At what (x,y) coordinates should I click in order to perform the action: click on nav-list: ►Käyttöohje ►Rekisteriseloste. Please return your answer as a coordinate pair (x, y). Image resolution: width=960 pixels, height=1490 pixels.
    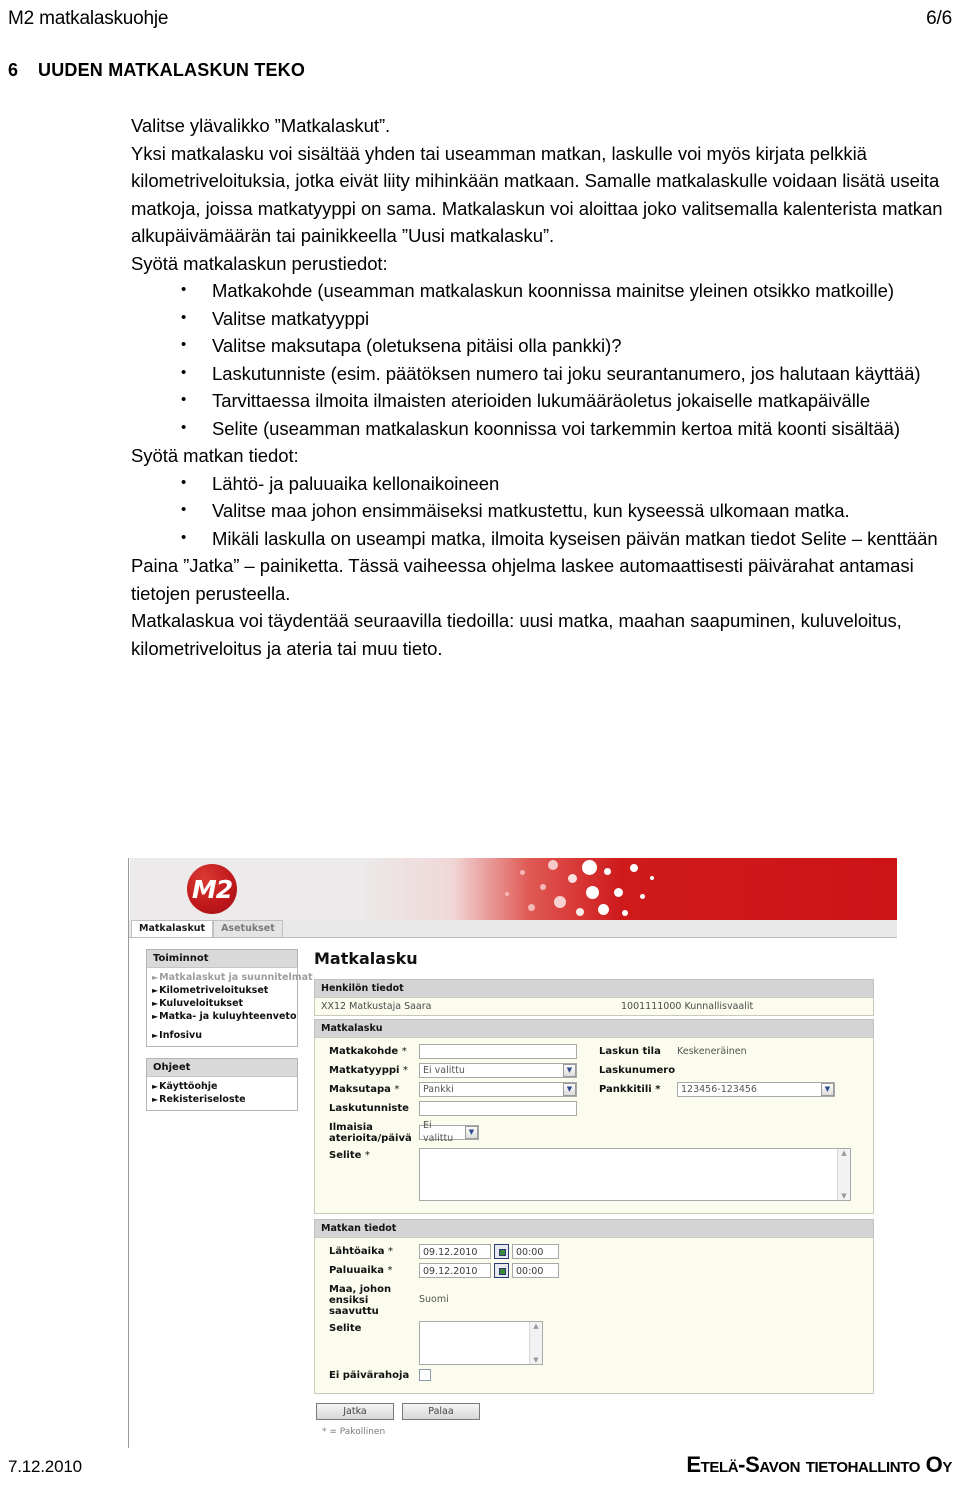
    Looking at the image, I should click on (222, 1093).